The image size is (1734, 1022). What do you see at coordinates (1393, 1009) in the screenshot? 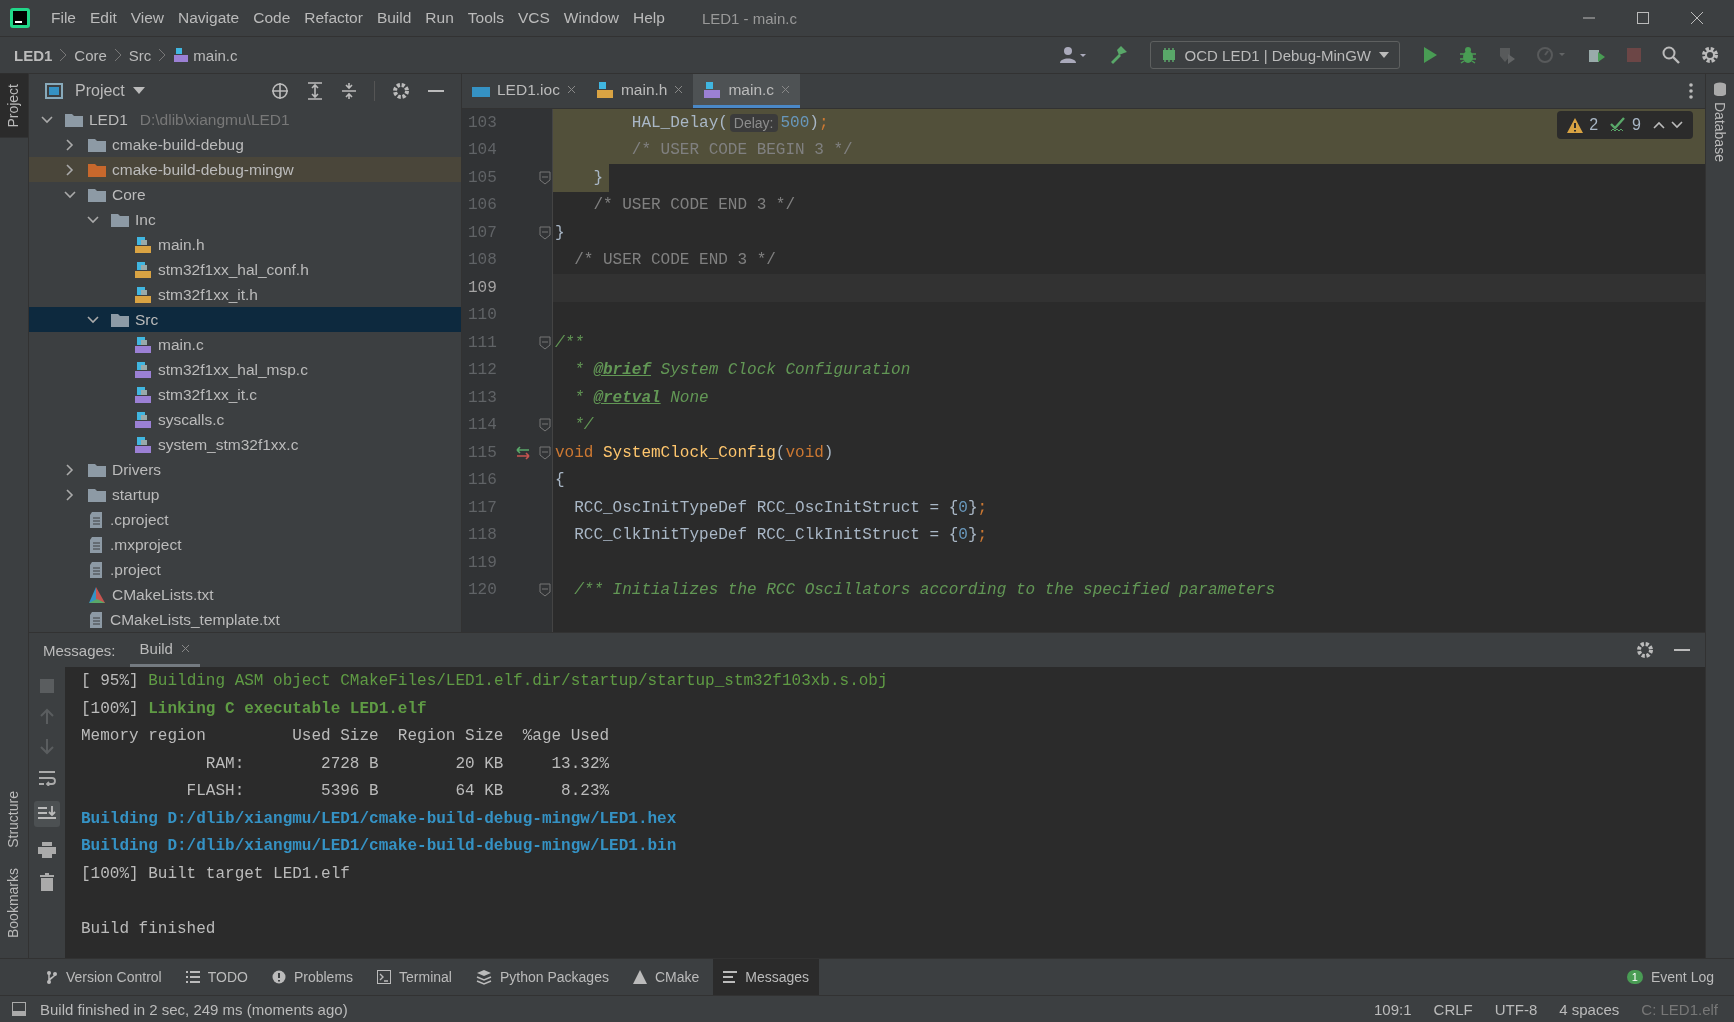
I see `status-item: 109:1` at bounding box center [1393, 1009].